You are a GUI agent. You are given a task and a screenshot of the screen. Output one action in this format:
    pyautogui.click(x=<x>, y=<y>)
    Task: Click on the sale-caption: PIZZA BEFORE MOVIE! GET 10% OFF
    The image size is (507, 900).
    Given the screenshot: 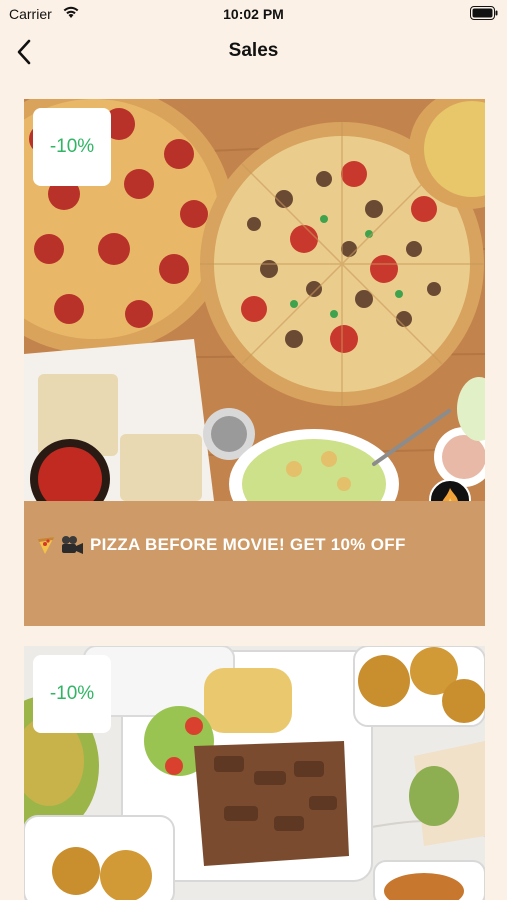 What is the action you would take?
    pyautogui.click(x=255, y=545)
    